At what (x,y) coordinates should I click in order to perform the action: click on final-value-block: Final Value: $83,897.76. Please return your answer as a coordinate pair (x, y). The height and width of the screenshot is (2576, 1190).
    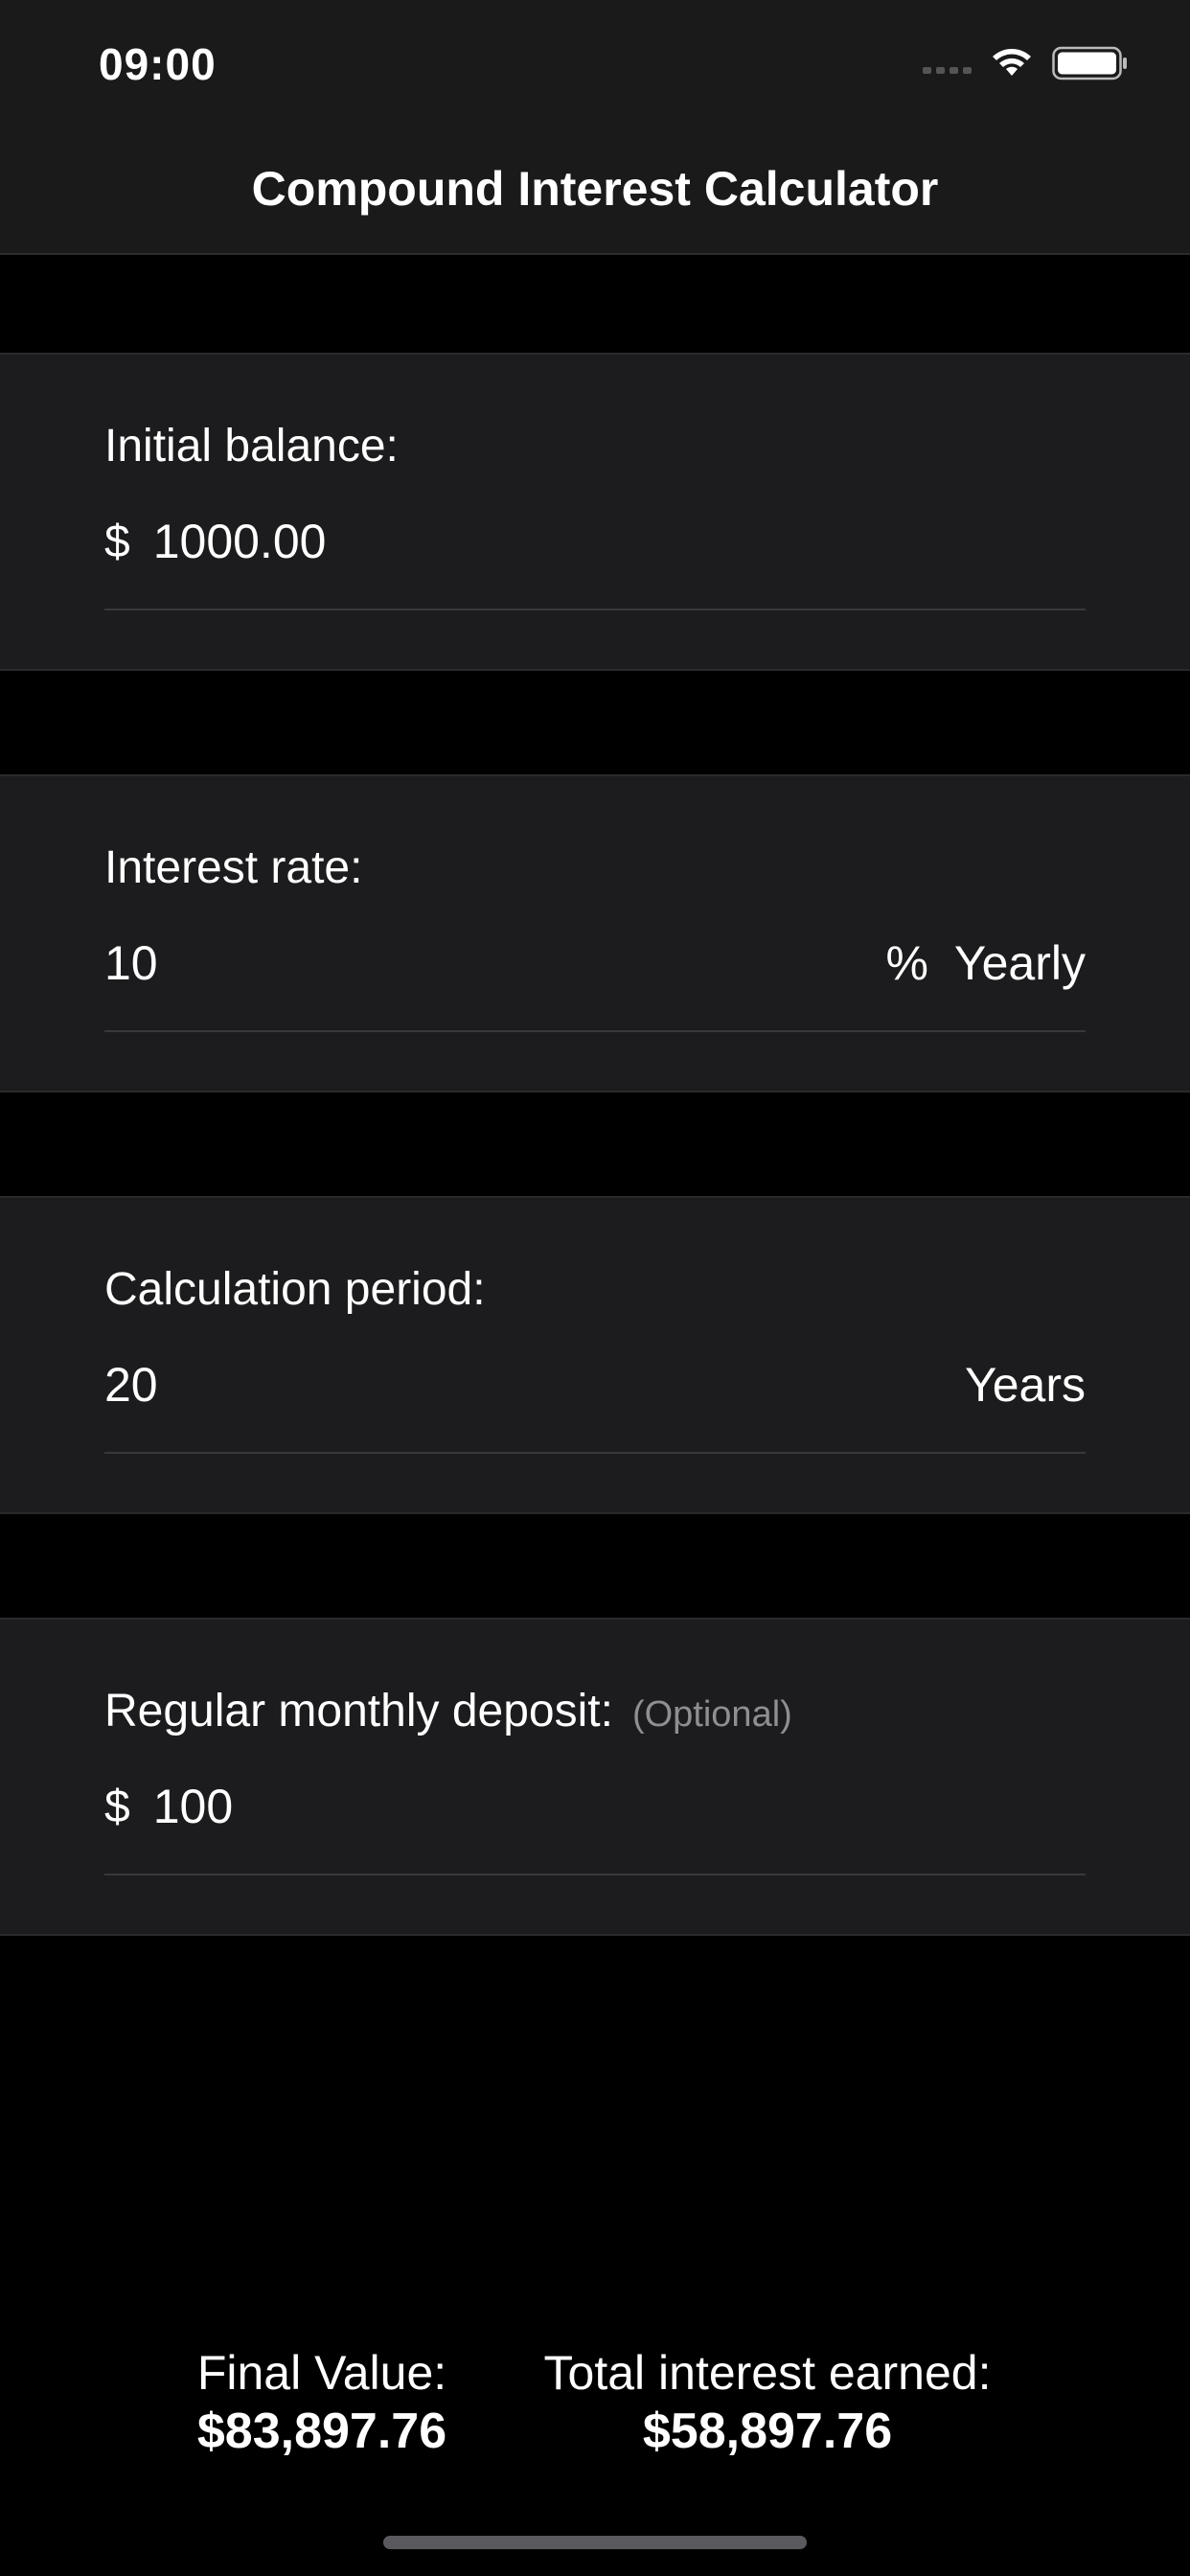
    Looking at the image, I should click on (322, 2402).